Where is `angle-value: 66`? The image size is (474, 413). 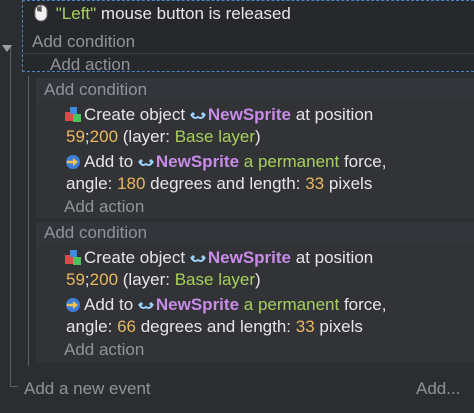
angle-value: 66 is located at coordinates (126, 326).